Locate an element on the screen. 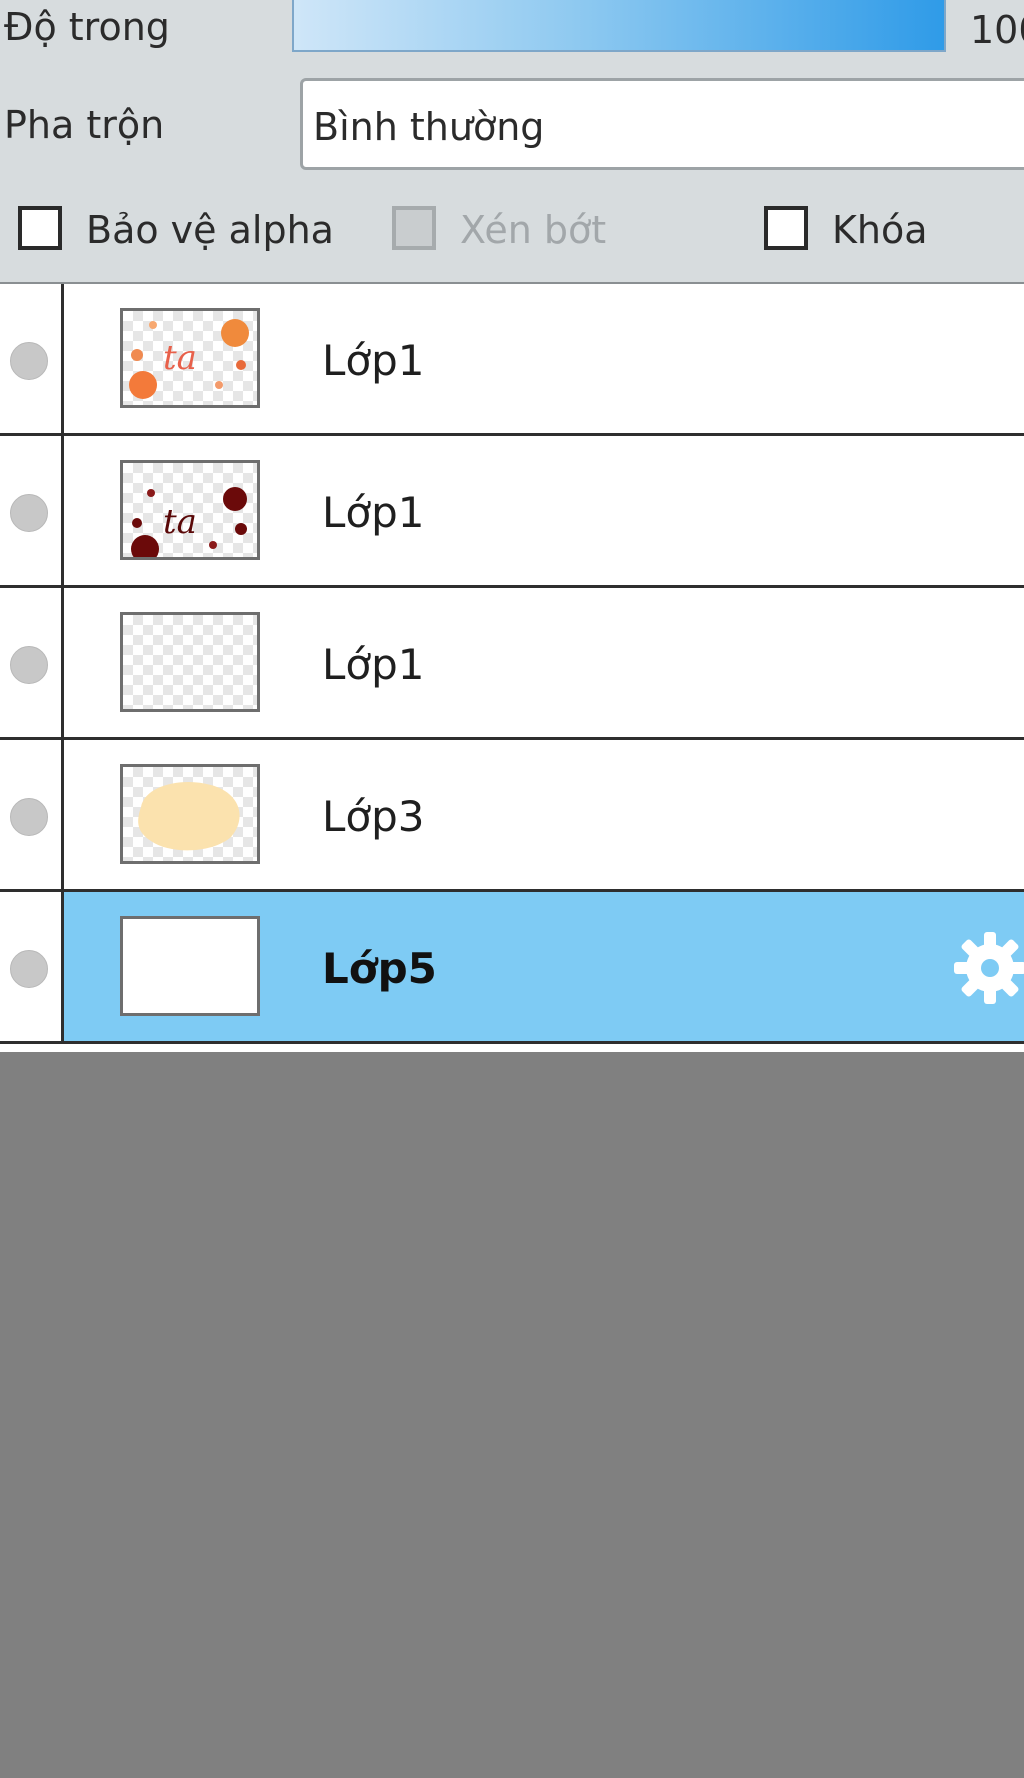  layer-row: Lớp3 is located at coordinates (512, 816).